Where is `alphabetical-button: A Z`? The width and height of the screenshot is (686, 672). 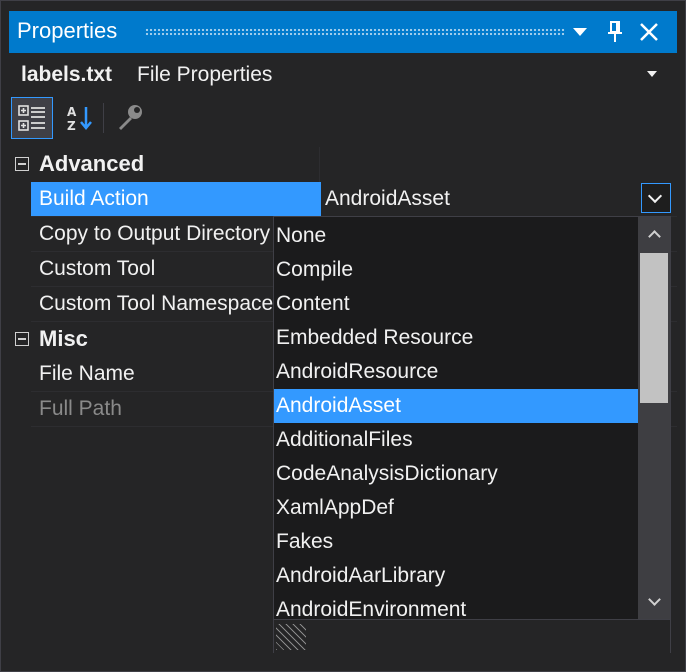 alphabetical-button: A Z is located at coordinates (80, 118).